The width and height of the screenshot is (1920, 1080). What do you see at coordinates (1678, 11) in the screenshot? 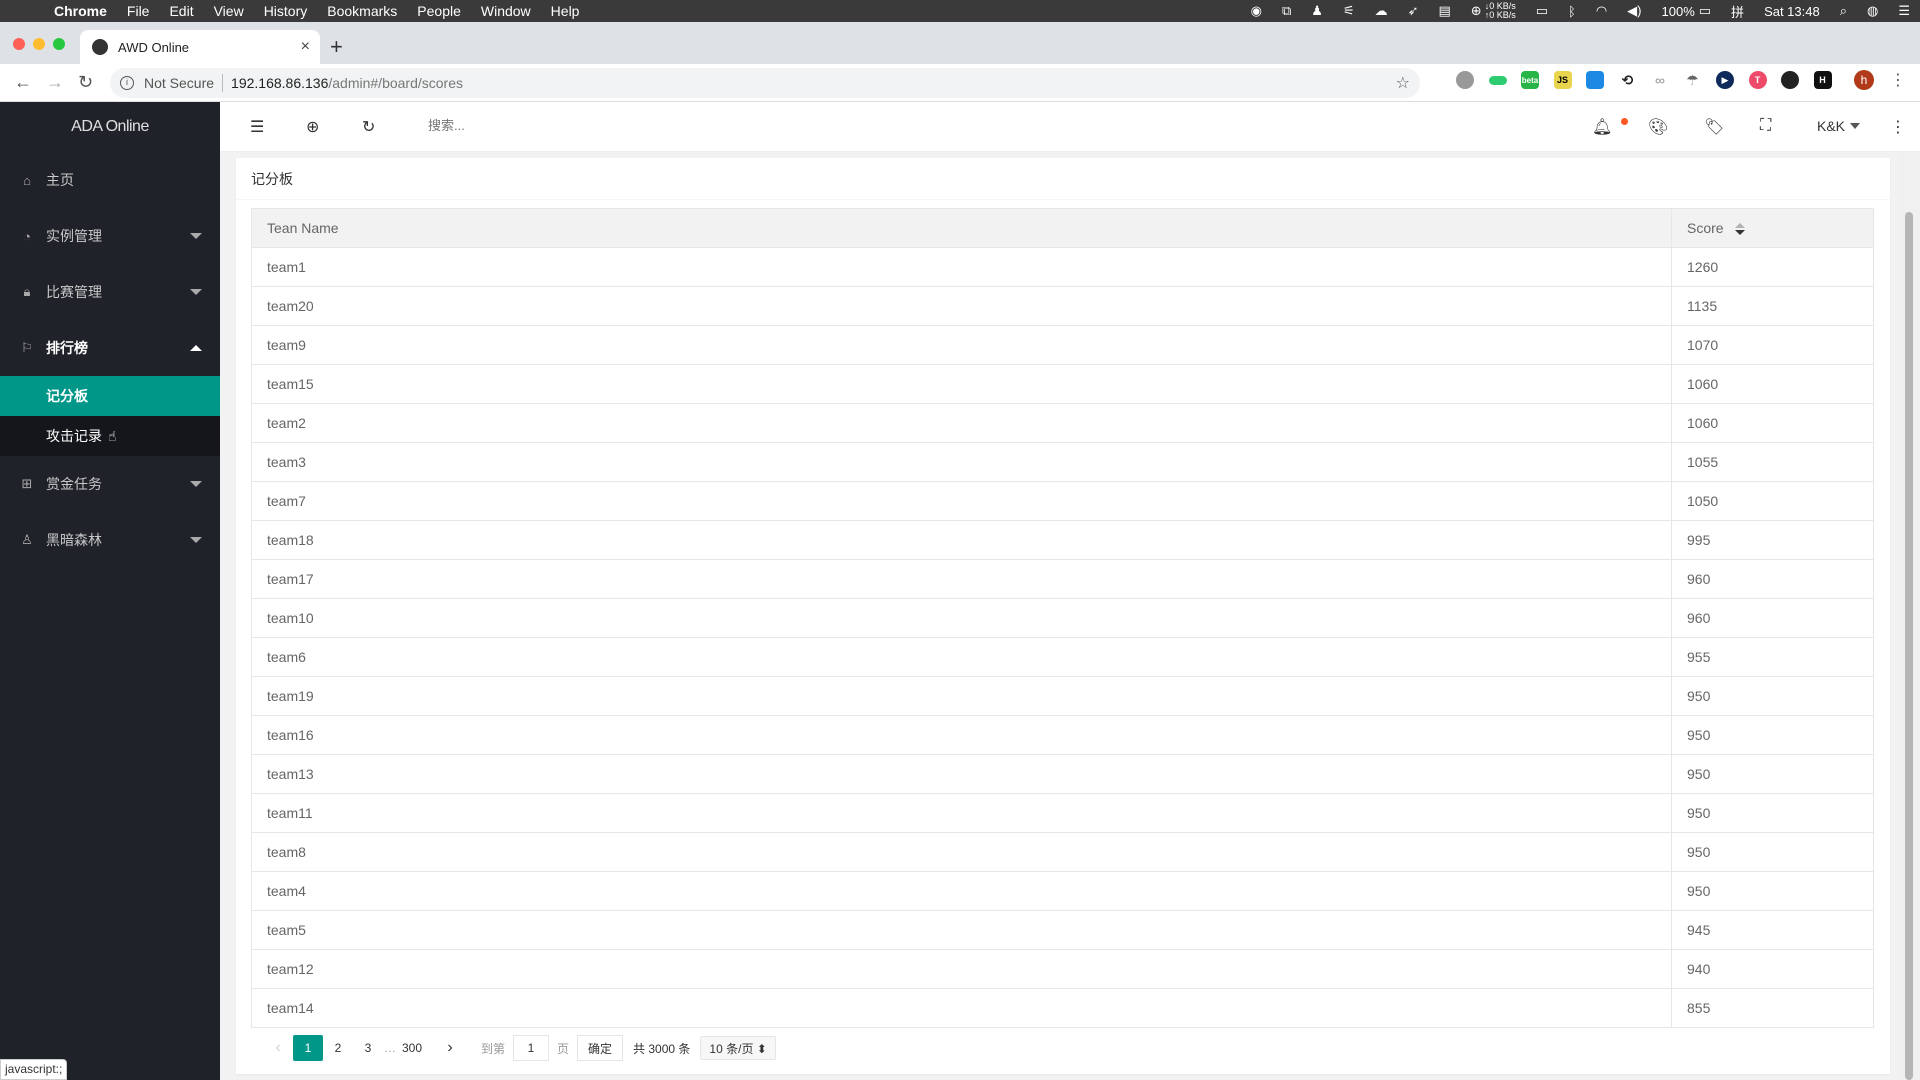
I see `battery-label: 100%` at bounding box center [1678, 11].